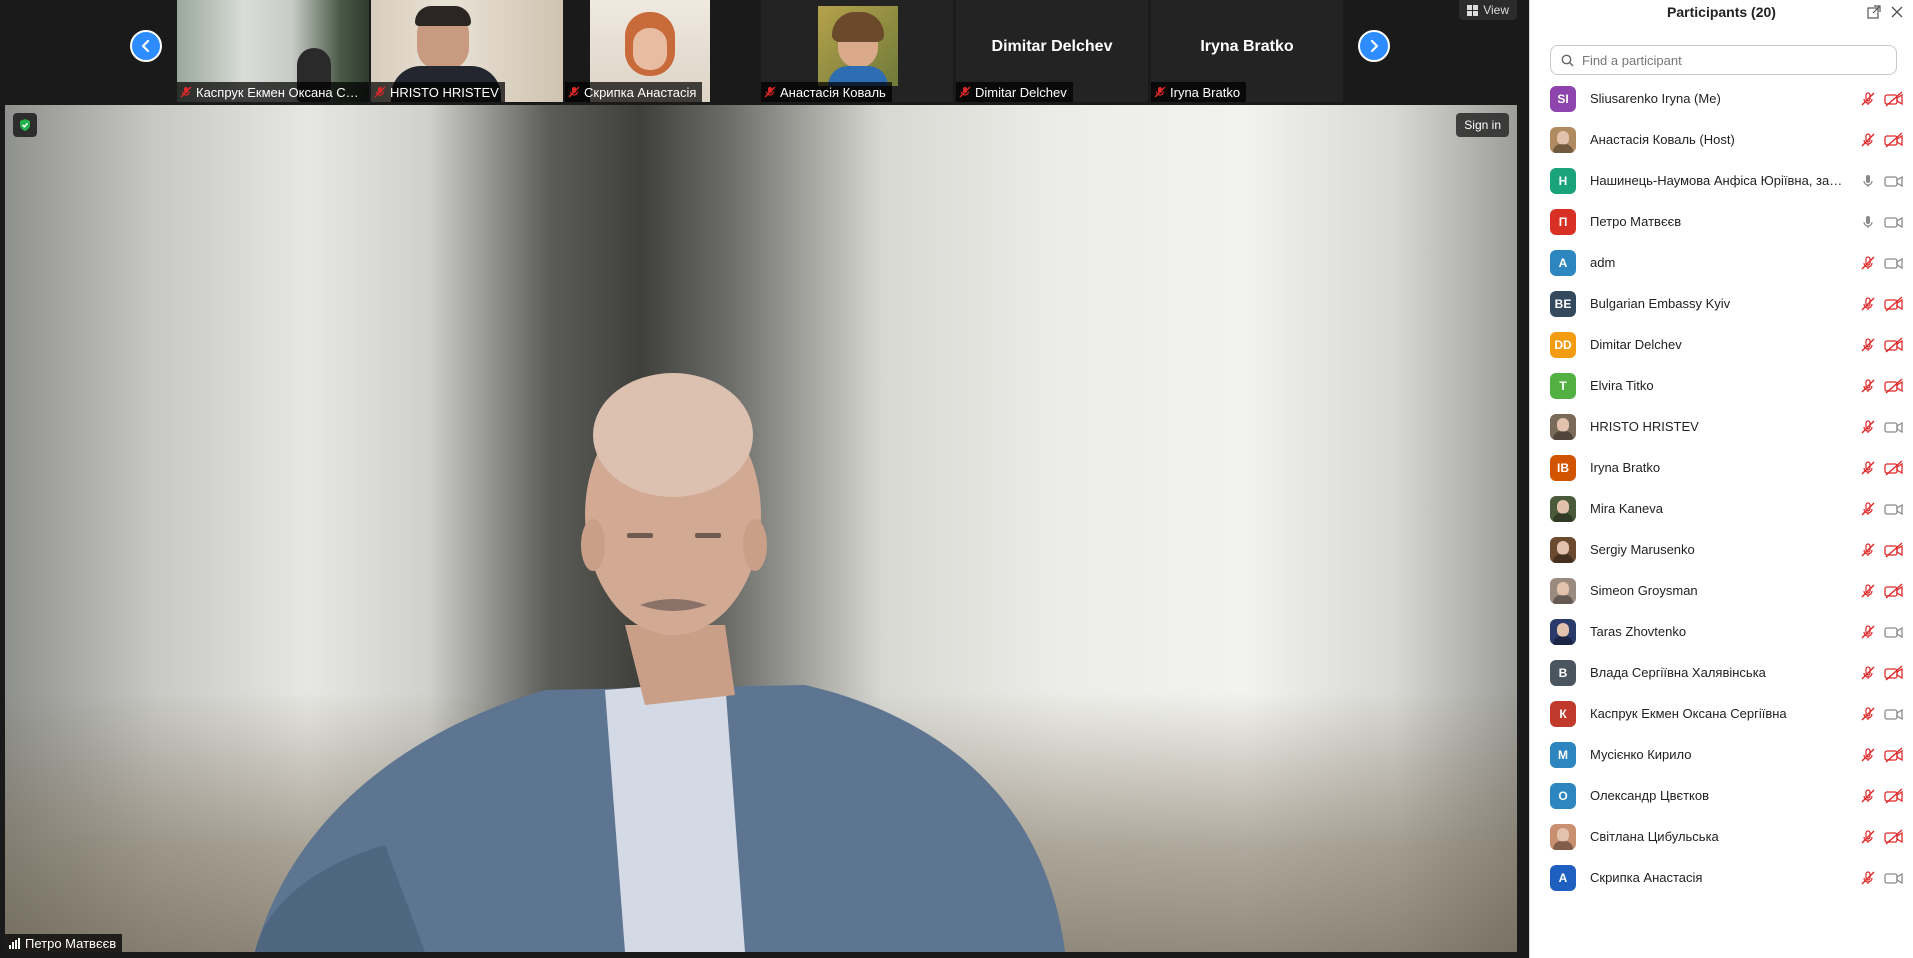  Describe the element at coordinates (1721, 754) in the screenshot. I see `participant-row: М Мусієнко Кирило` at that location.